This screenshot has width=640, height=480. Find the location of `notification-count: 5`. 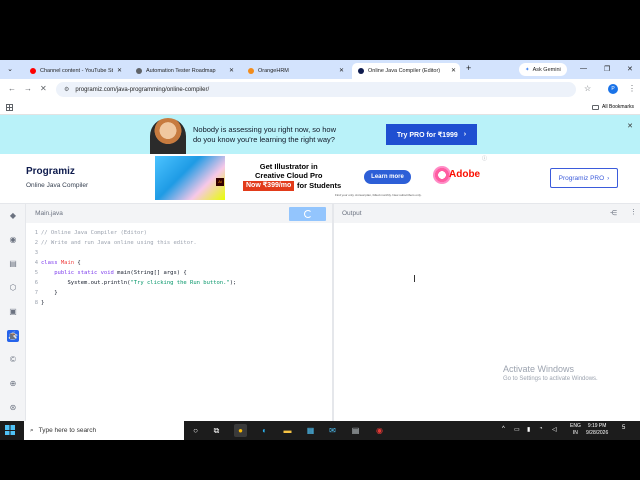

notification-count: 5 is located at coordinates (624, 428).